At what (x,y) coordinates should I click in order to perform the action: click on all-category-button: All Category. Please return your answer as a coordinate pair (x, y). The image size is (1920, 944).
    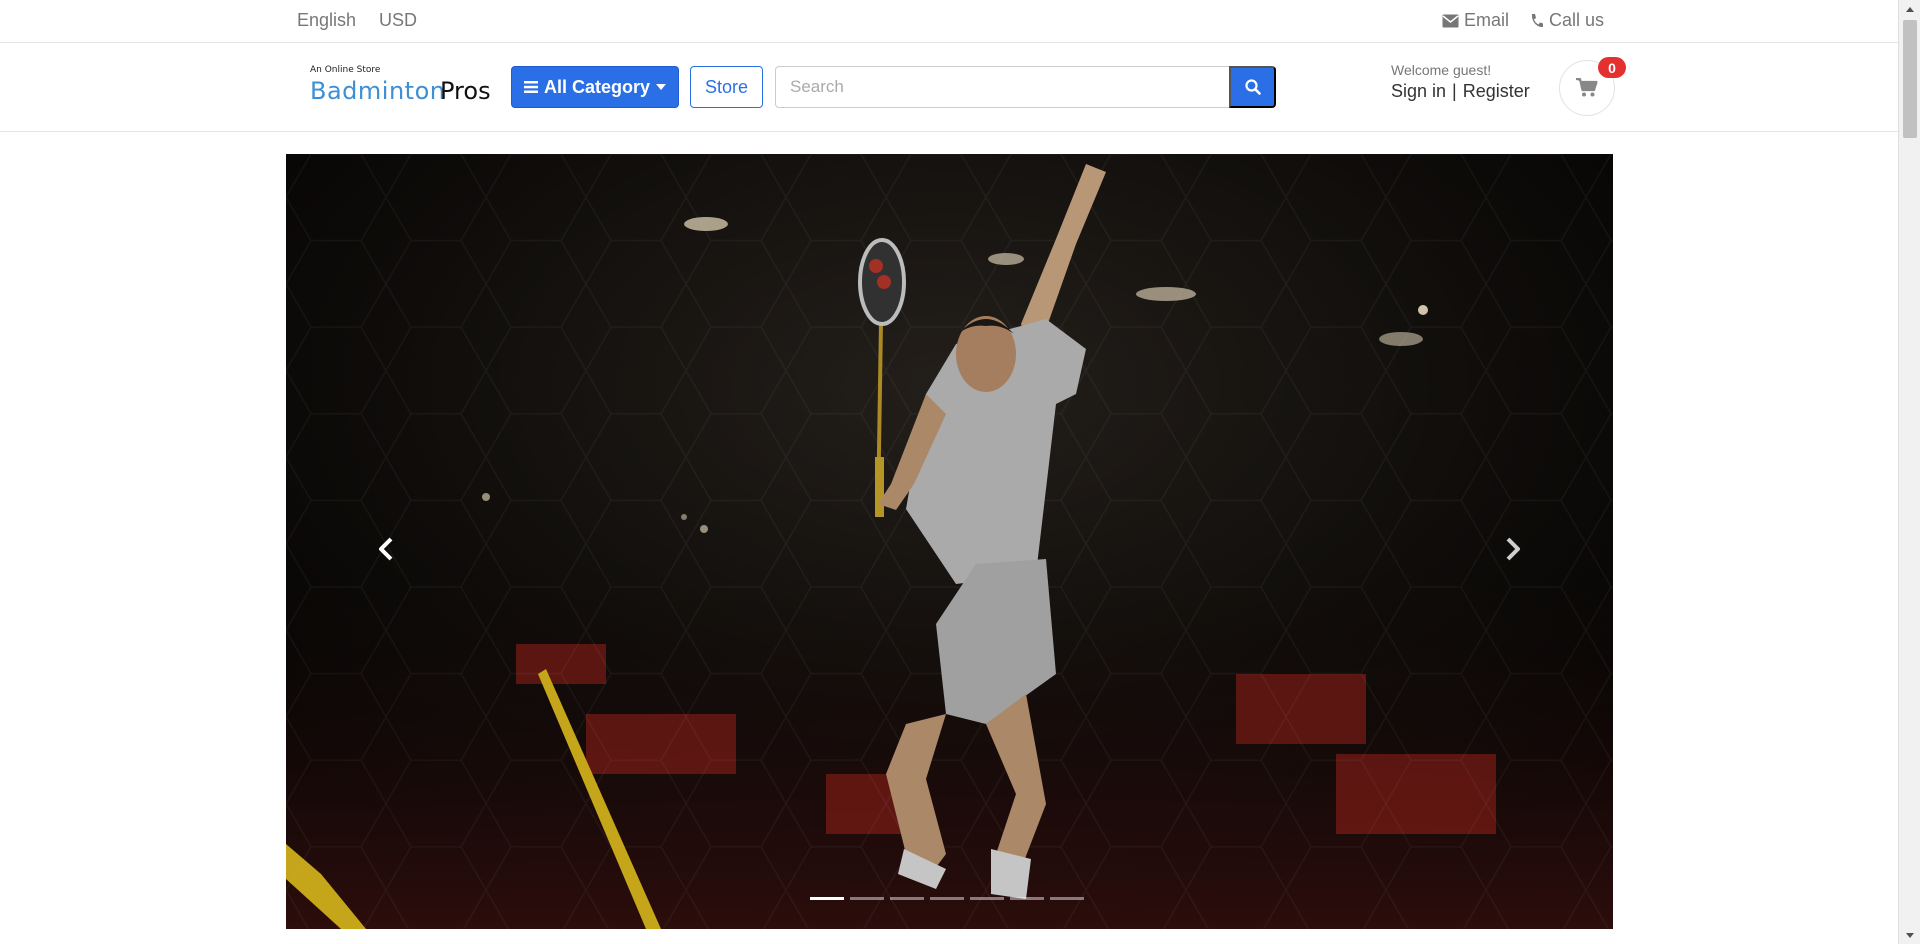
    Looking at the image, I should click on (595, 87).